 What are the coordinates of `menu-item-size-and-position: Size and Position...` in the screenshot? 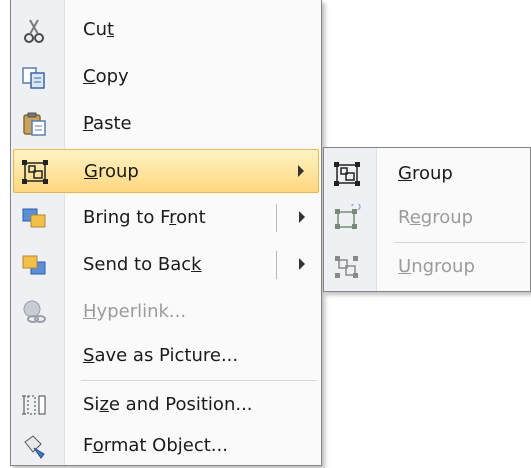 It's located at (166, 405).